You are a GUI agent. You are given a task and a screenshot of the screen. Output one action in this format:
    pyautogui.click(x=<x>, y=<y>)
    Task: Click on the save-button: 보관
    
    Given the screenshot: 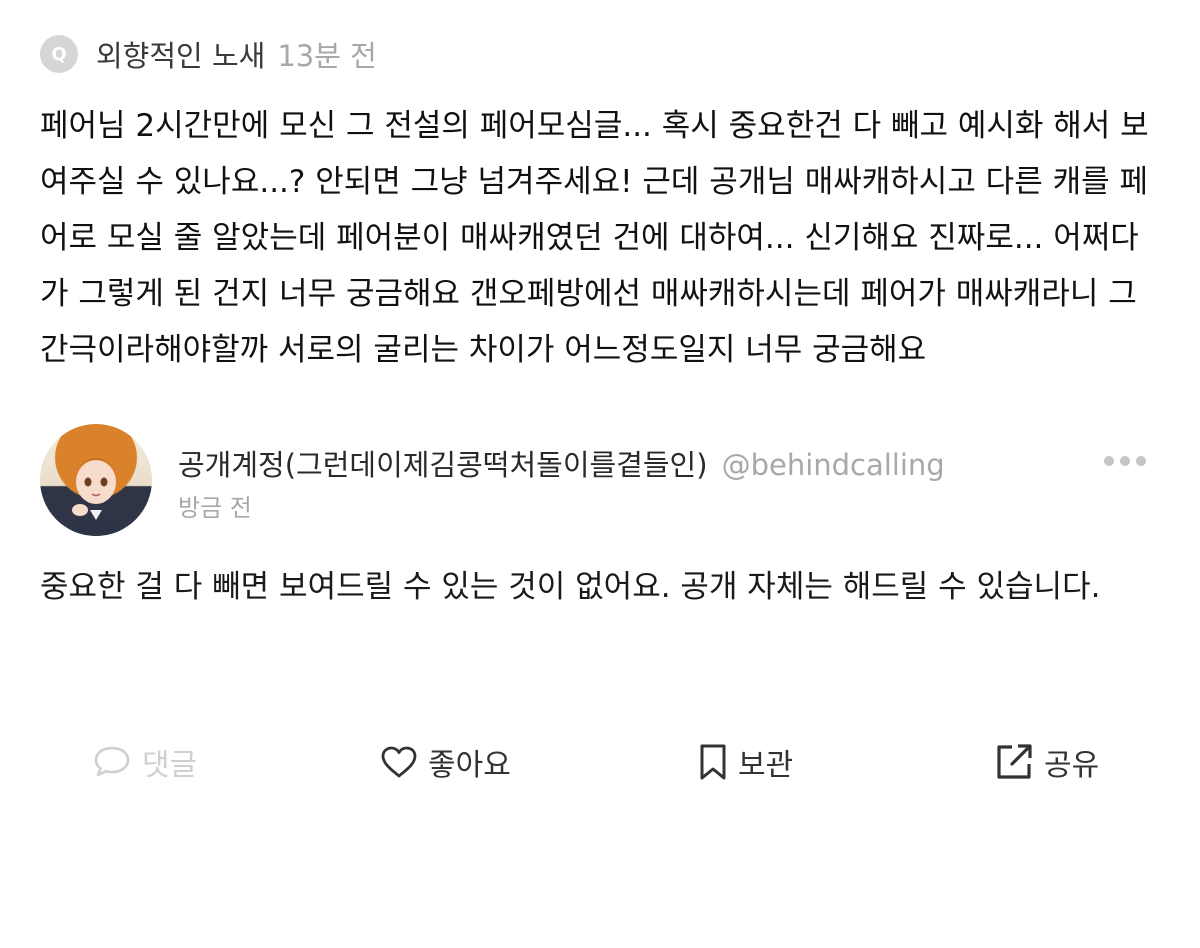 What is the action you would take?
    pyautogui.click(x=745, y=762)
    